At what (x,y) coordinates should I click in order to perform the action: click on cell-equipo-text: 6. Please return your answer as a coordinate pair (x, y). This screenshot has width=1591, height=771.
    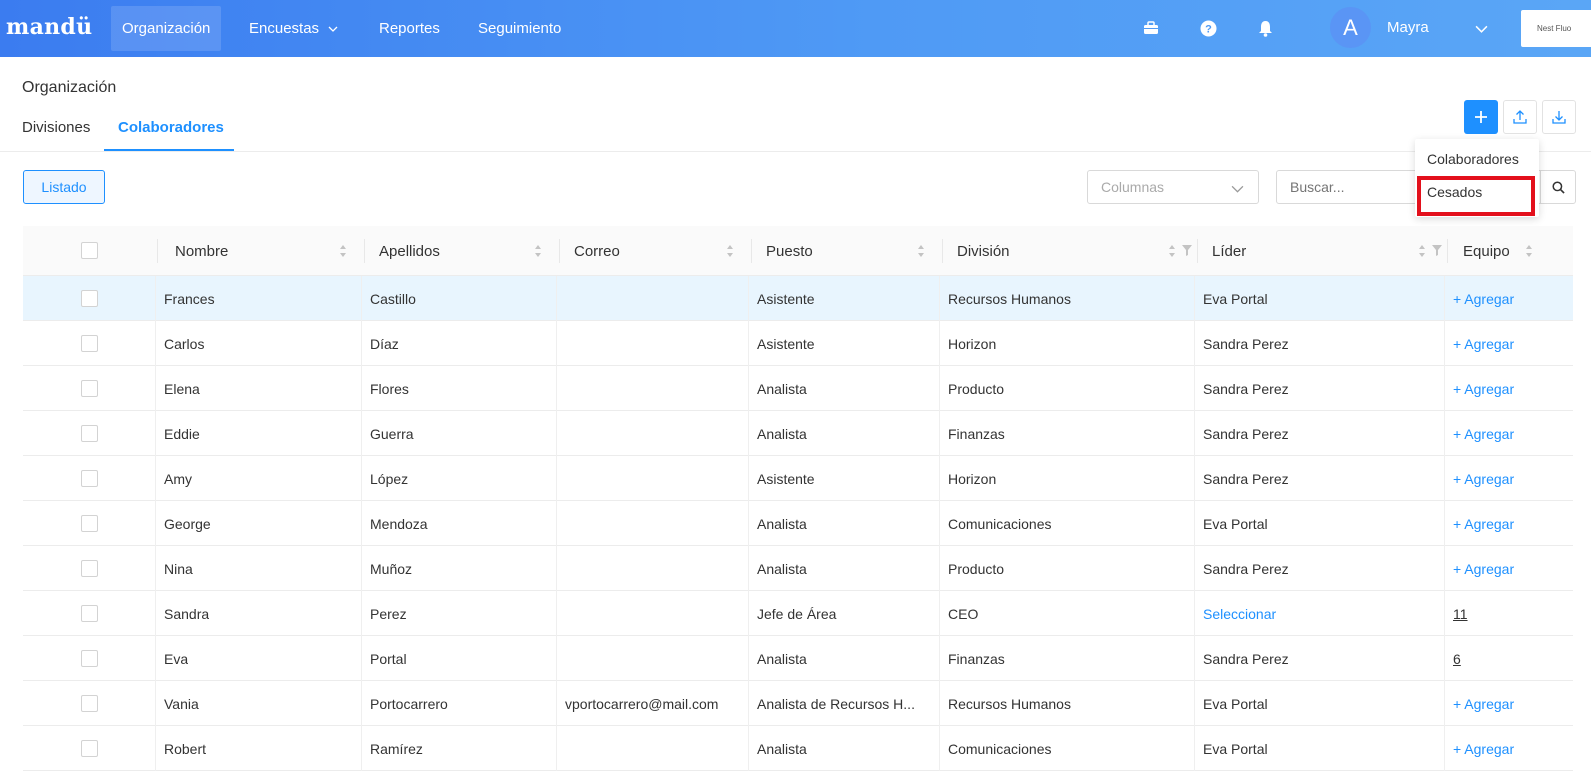
    Looking at the image, I should click on (1457, 659).